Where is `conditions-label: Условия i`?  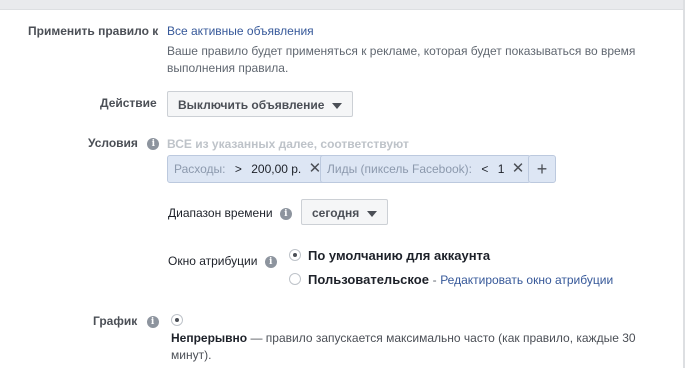
conditions-label: Условия i is located at coordinates (124, 143).